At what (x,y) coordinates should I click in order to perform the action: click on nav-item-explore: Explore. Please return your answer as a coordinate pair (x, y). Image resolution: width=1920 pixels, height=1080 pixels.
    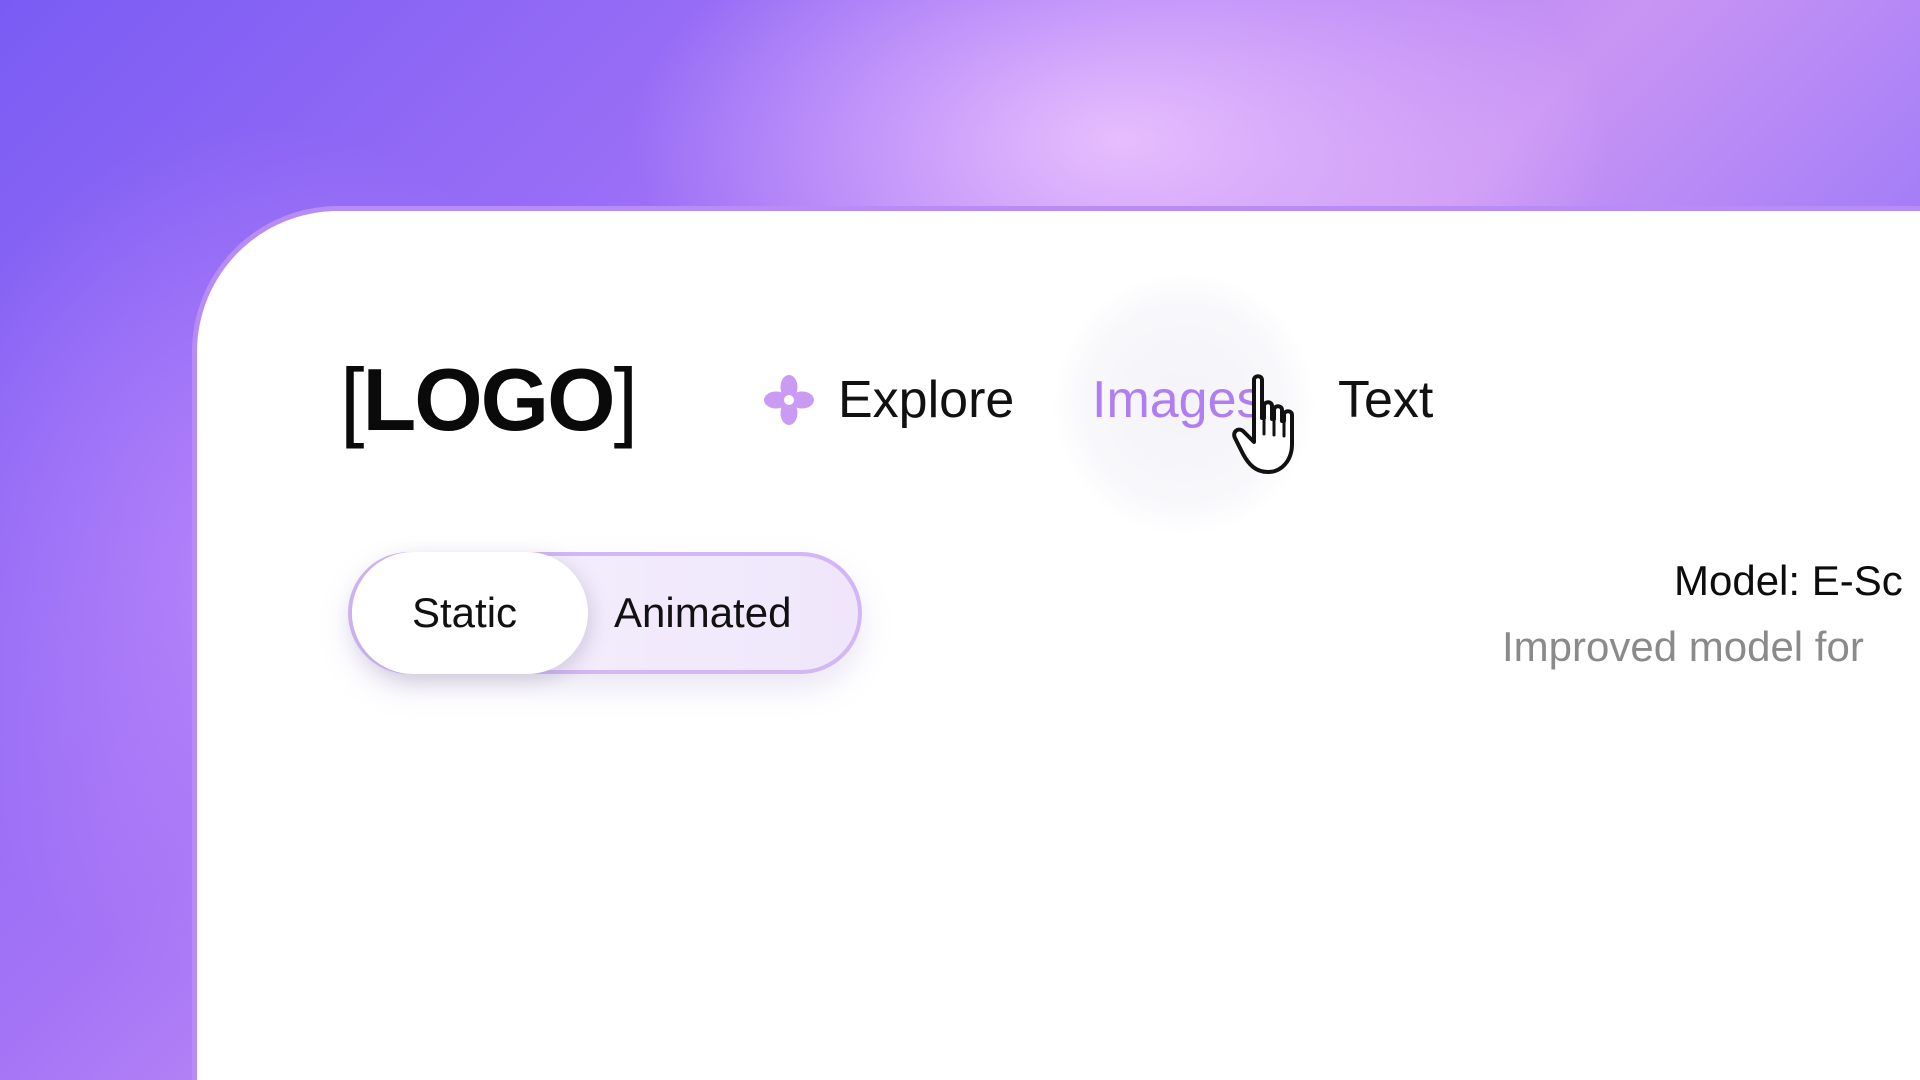
    Looking at the image, I should click on (889, 400).